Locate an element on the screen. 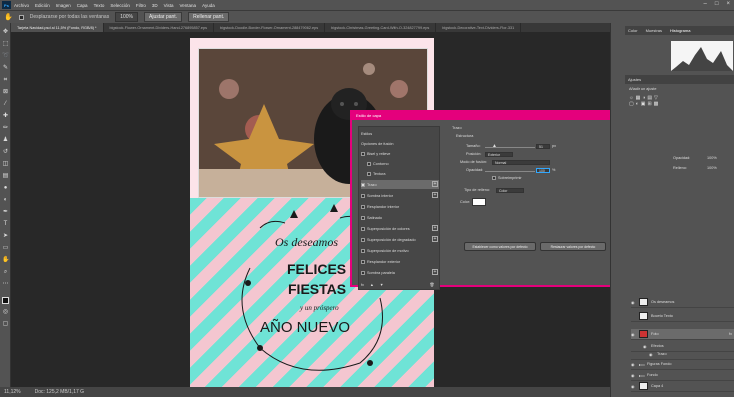 The height and width of the screenshot is (397, 734). menu-3d: 3D is located at coordinates (155, 5).